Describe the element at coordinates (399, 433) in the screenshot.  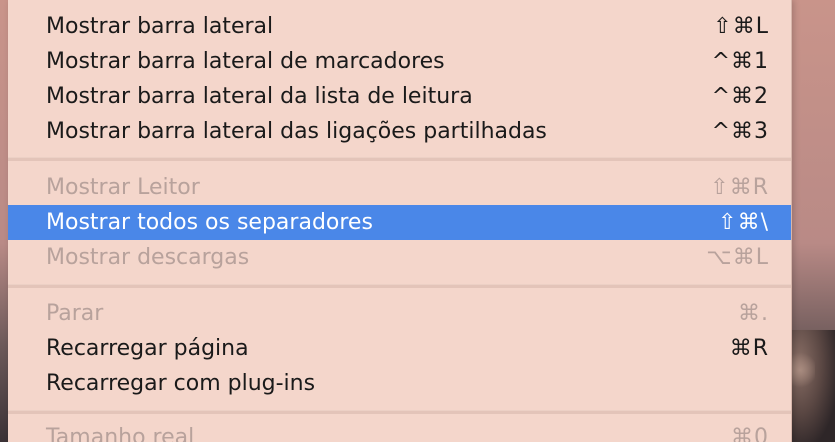
I see `menu-item-actual-size: Tamanho real ⌘0` at that location.